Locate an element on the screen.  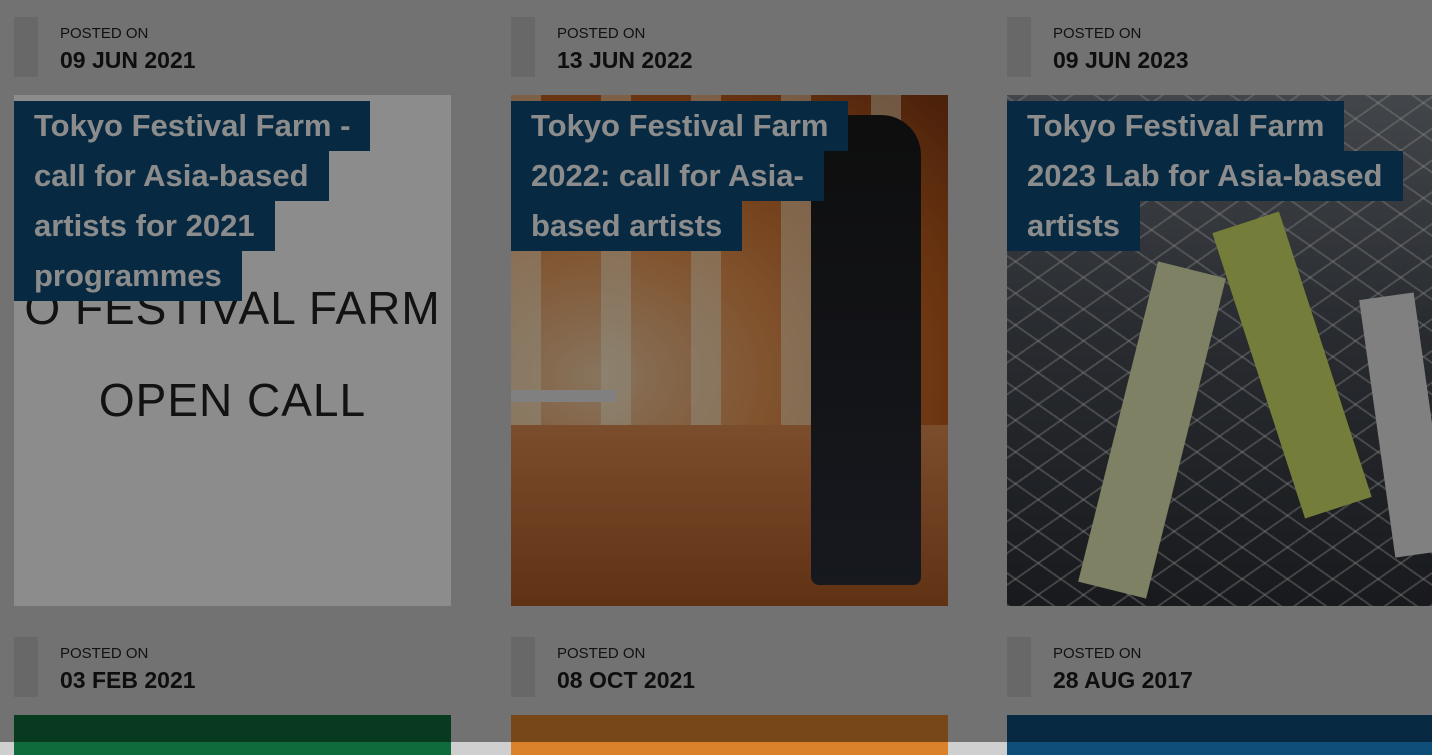
post-card: POSTED ON 08 OCT 2021 is located at coordinates (729, 696).